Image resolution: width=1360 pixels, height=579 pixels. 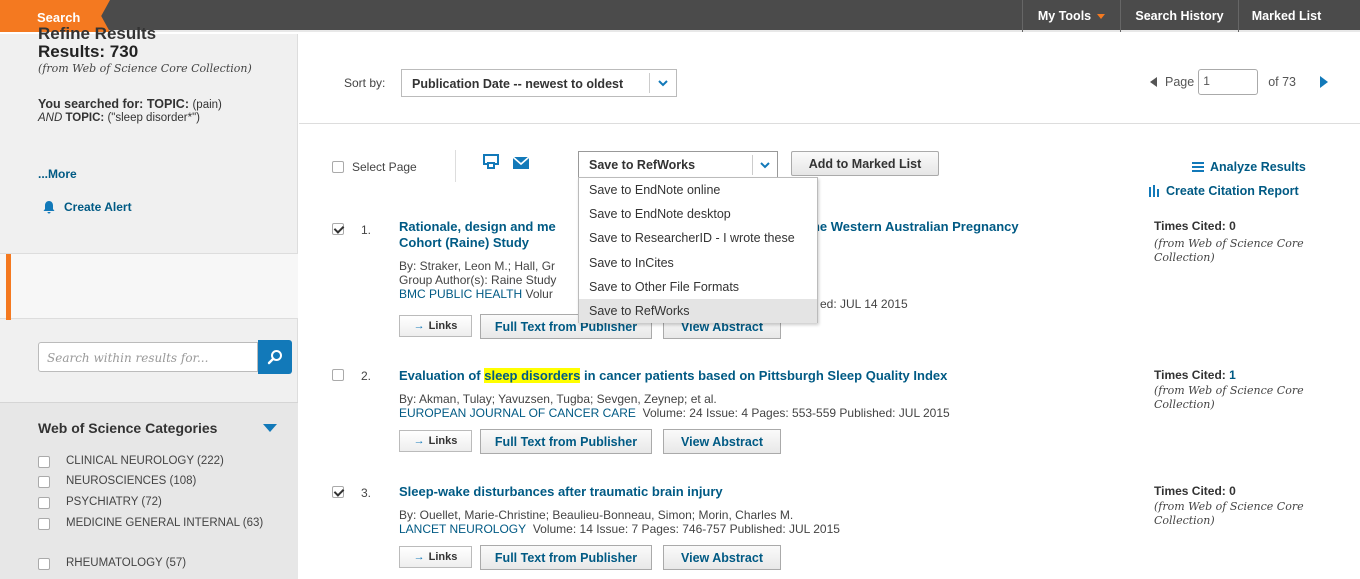 I want to click on results-count: Results: 730, so click(x=88, y=51).